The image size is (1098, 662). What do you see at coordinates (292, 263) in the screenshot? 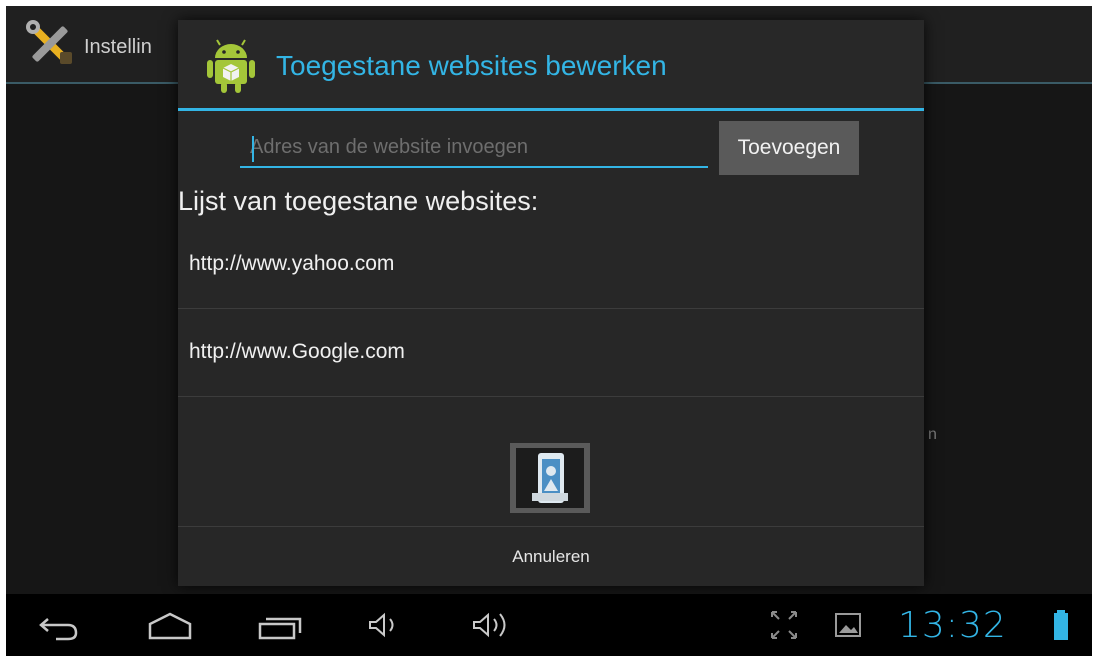
I see `website-url: http://www.yahoo.com` at bounding box center [292, 263].